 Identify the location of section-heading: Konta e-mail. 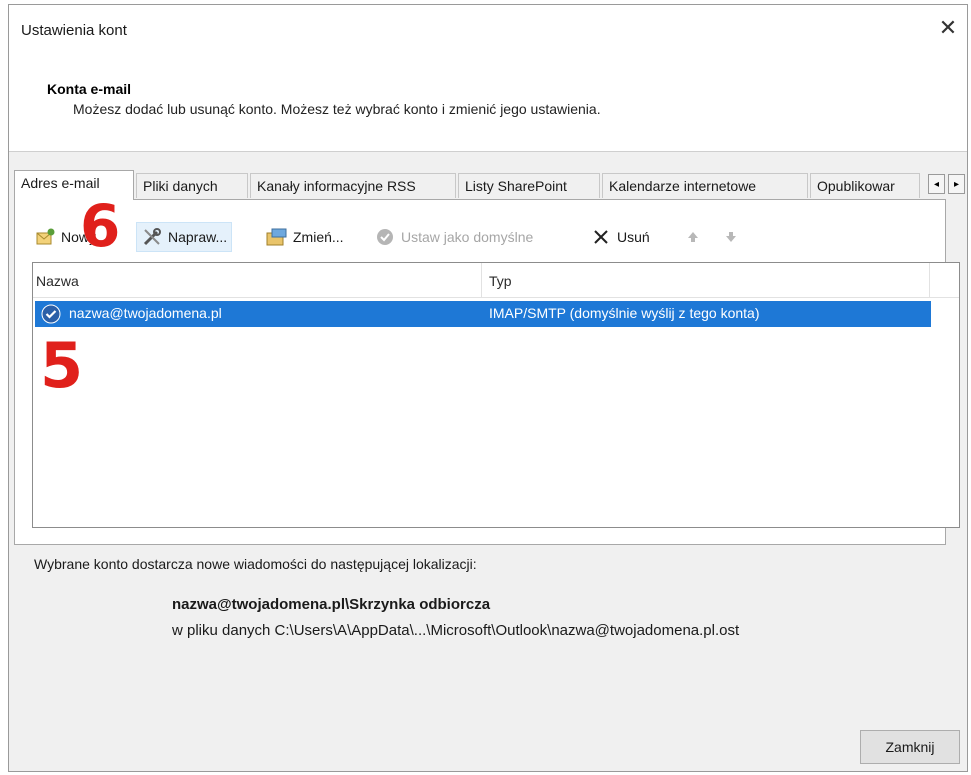
(89, 89).